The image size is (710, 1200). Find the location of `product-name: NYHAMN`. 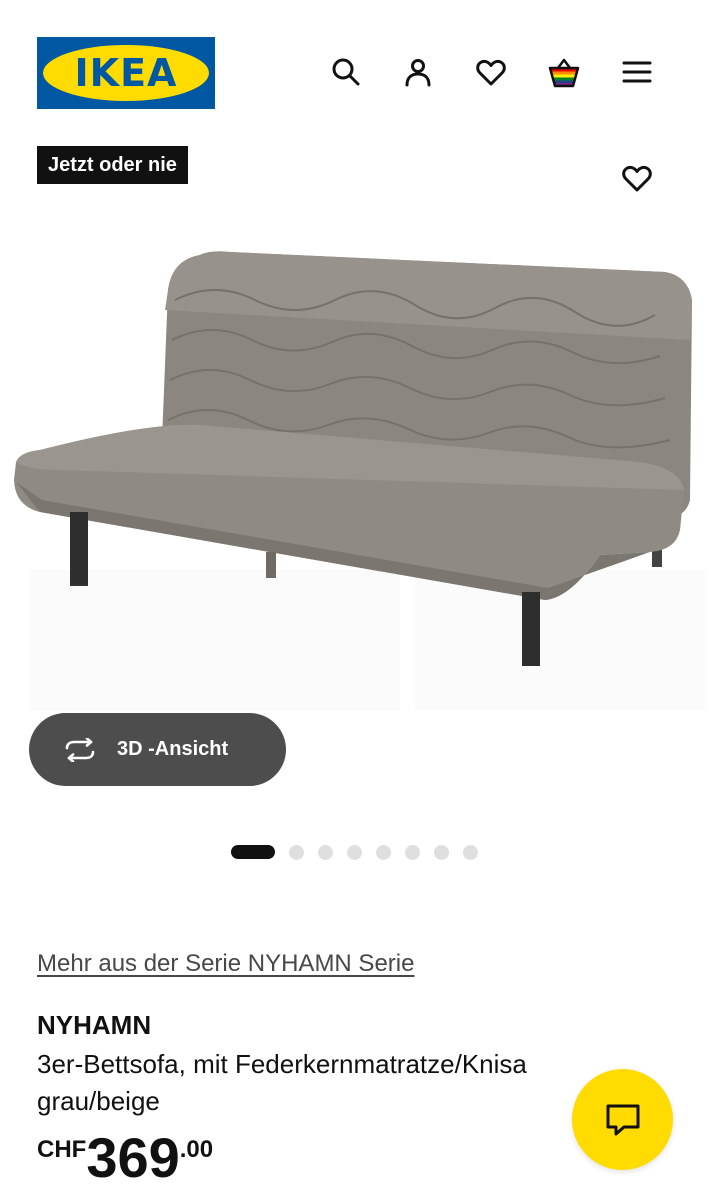

product-name: NYHAMN is located at coordinates (94, 1025).